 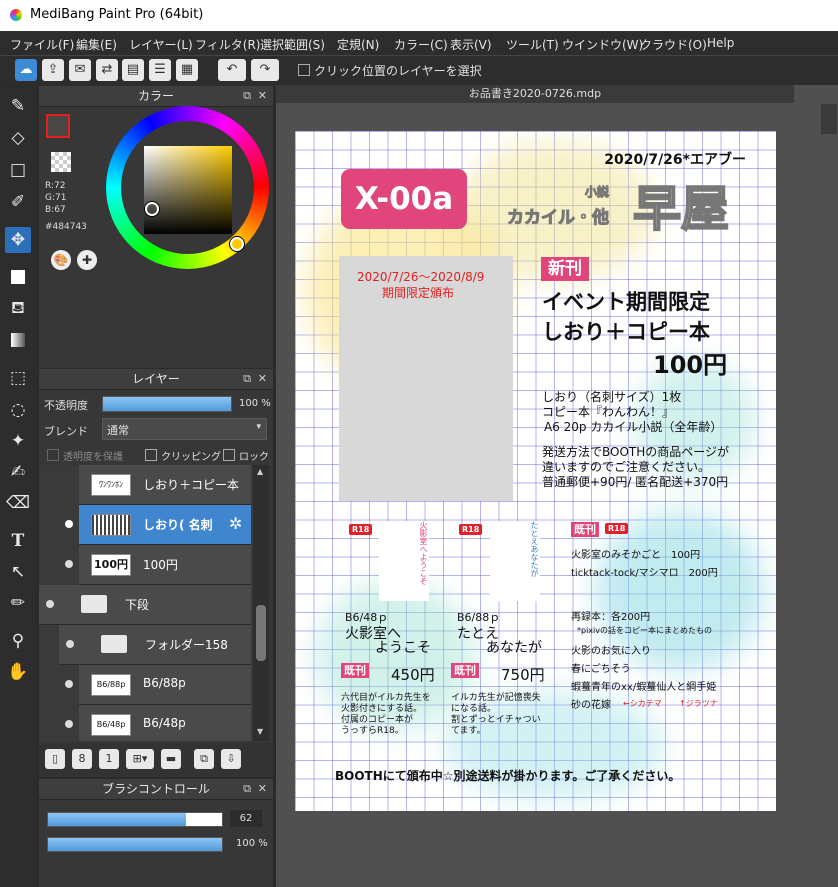 I want to click on select-pen-tool-icon: ✍, so click(x=18, y=472).